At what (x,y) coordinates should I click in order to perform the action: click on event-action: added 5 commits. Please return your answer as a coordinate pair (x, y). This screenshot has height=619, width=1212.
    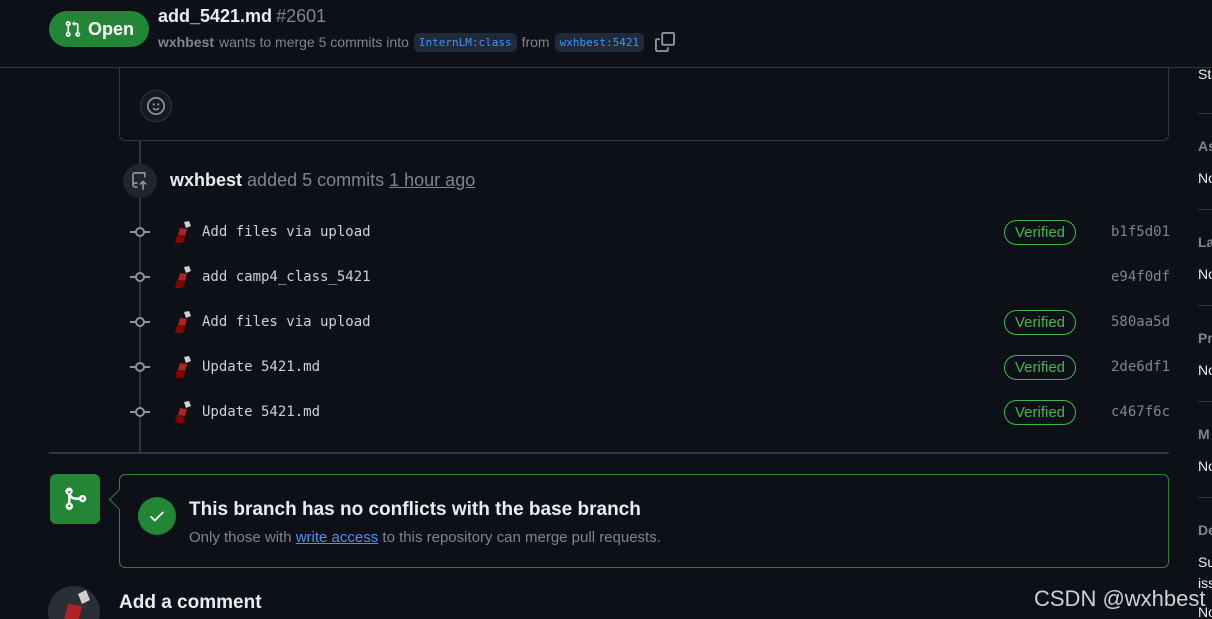
    Looking at the image, I should click on (316, 180).